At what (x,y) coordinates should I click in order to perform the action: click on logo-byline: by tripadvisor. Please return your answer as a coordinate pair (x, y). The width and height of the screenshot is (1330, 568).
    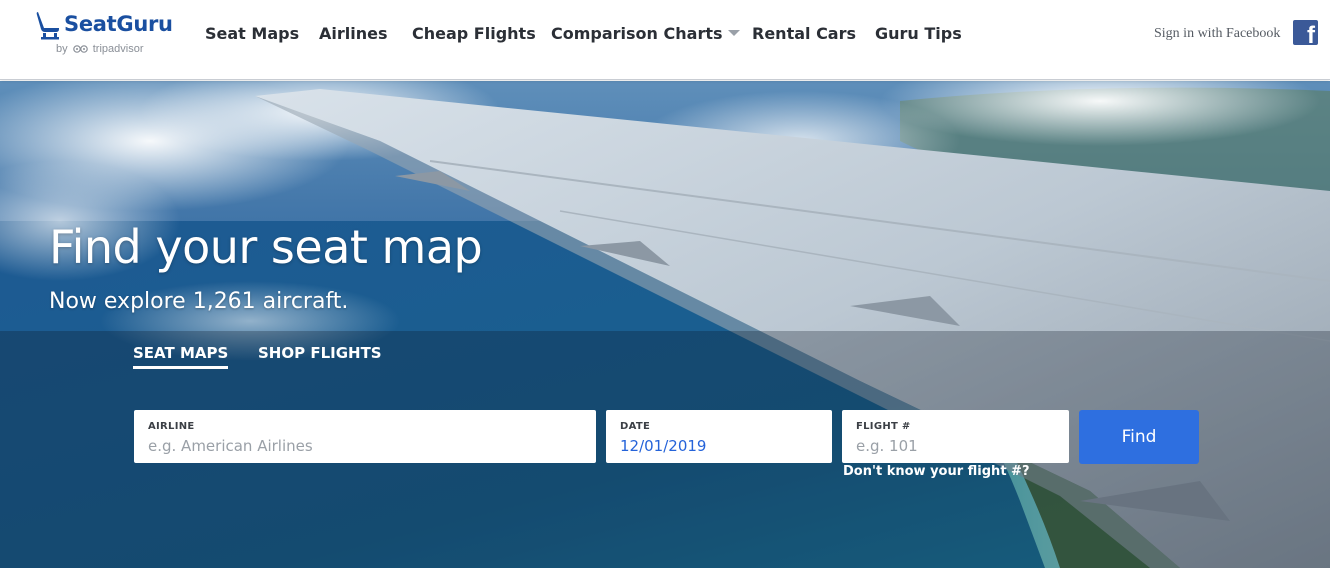
    Looking at the image, I should click on (100, 49).